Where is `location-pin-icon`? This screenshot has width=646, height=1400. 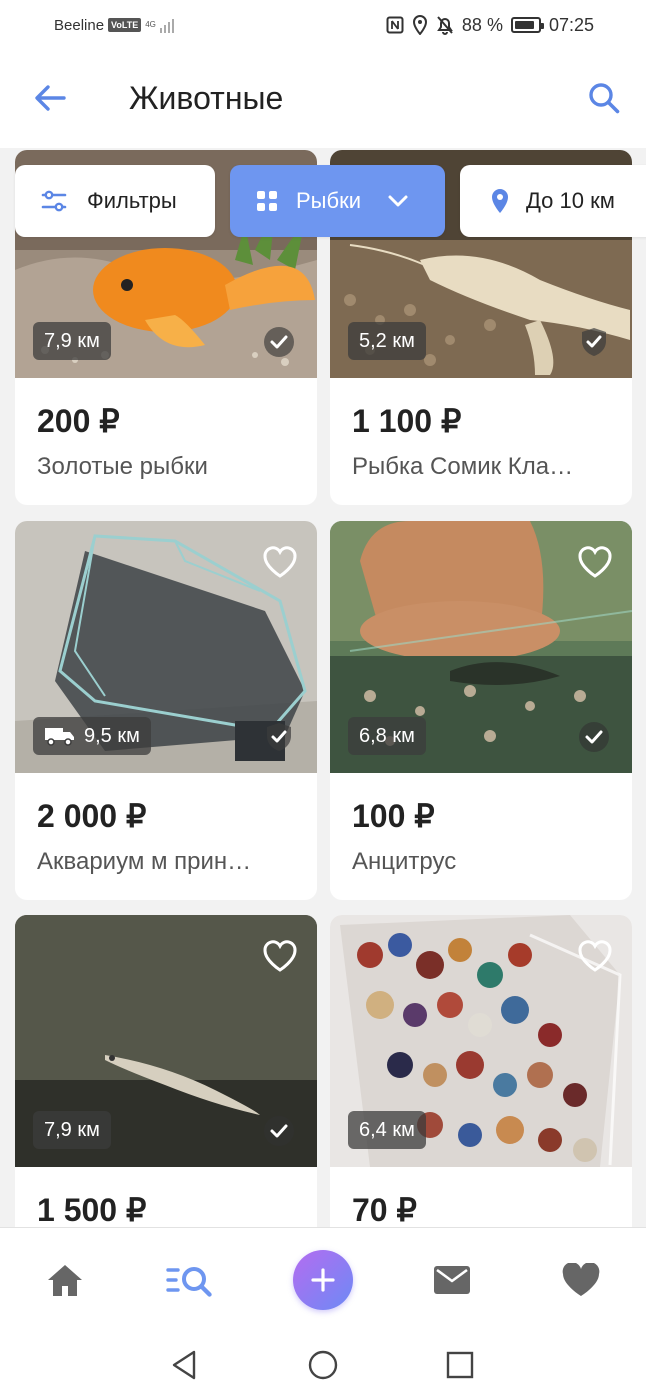 location-pin-icon is located at coordinates (500, 201).